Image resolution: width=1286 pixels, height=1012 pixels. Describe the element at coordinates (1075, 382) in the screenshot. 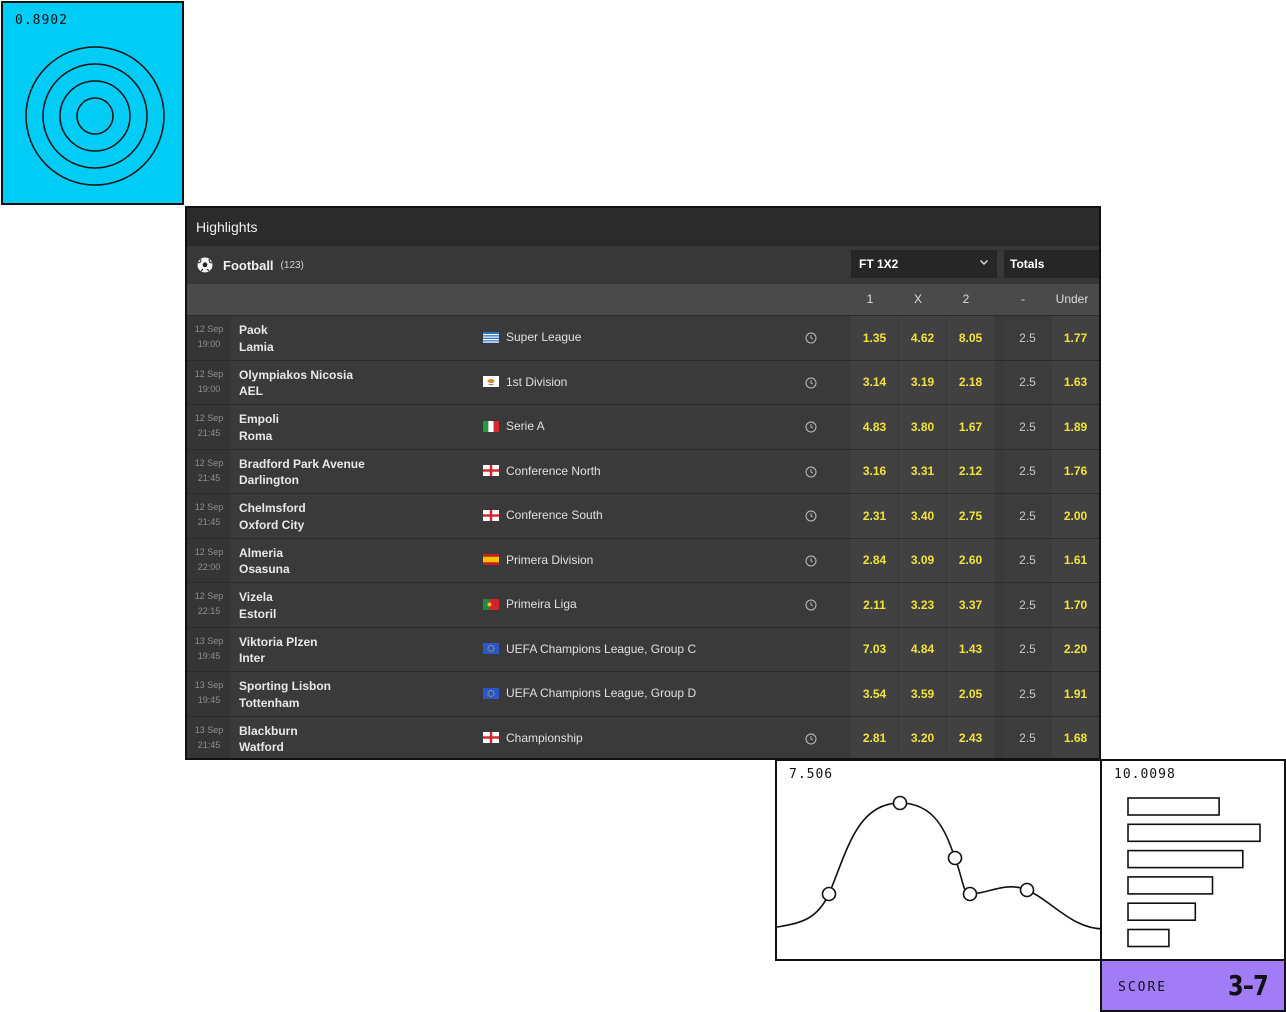

I see `odd-under: 1.63` at that location.